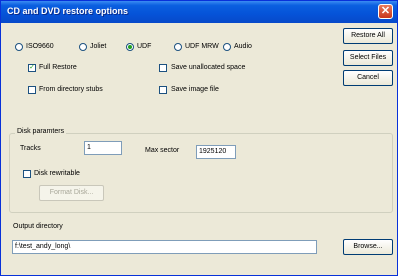 This screenshot has width=400, height=278. Describe the element at coordinates (368, 36) in the screenshot. I see `restore-all-button: Restore All` at that location.